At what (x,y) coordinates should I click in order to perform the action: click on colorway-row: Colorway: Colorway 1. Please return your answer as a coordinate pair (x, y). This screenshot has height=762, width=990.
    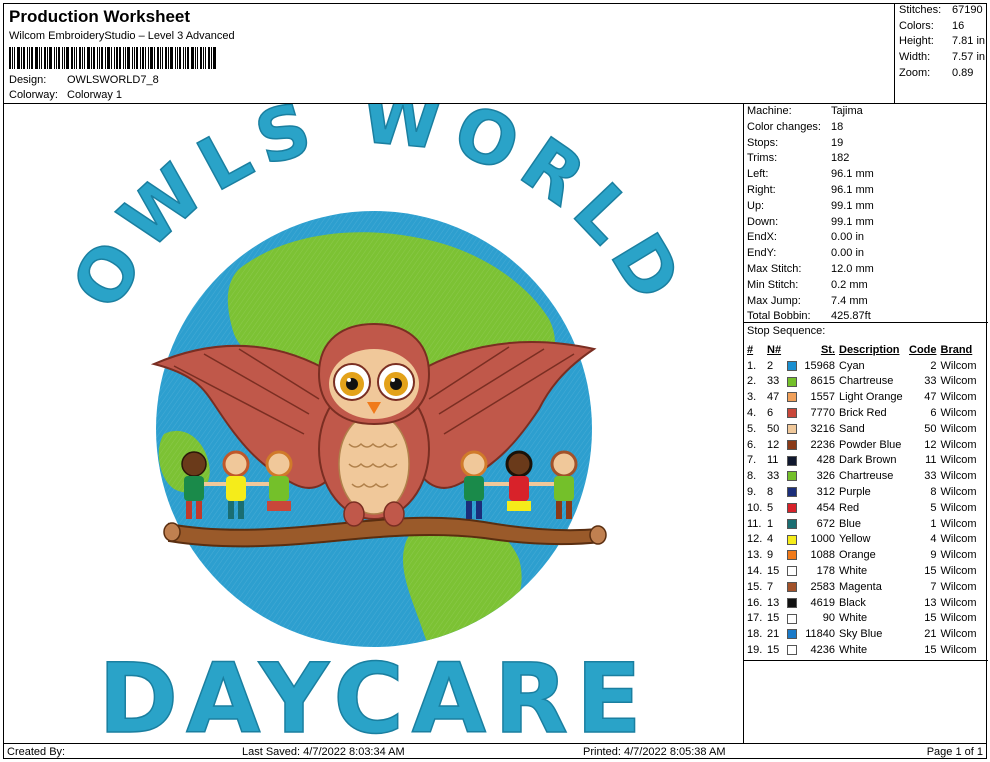
    Looking at the image, I should click on (65, 95).